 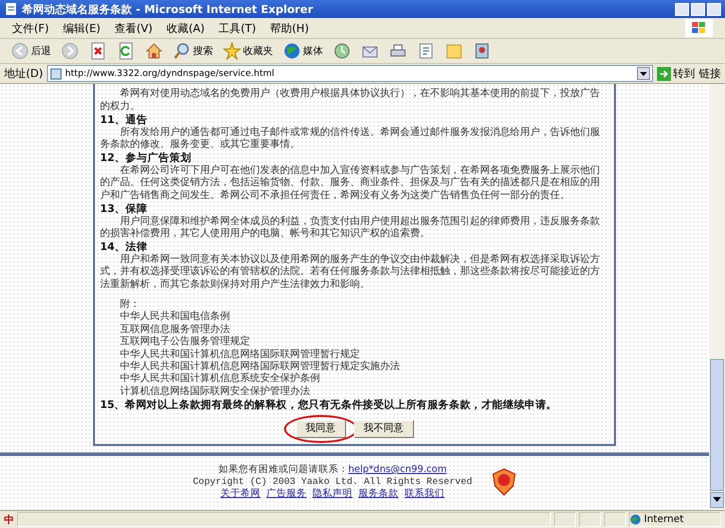 I want to click on scrollbar-thumb, so click(x=717, y=425).